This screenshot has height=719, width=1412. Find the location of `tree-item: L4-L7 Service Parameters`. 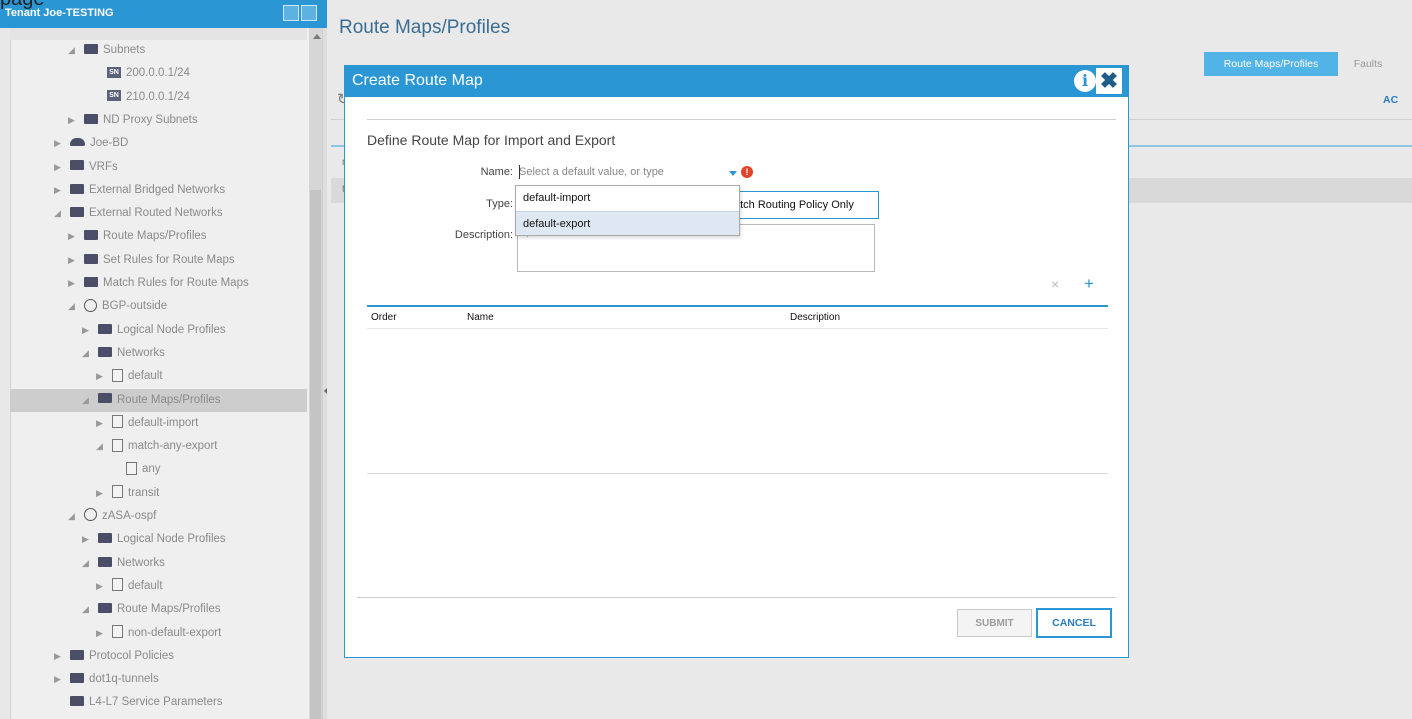

tree-item: L4-L7 Service Parameters is located at coordinates (158, 702).